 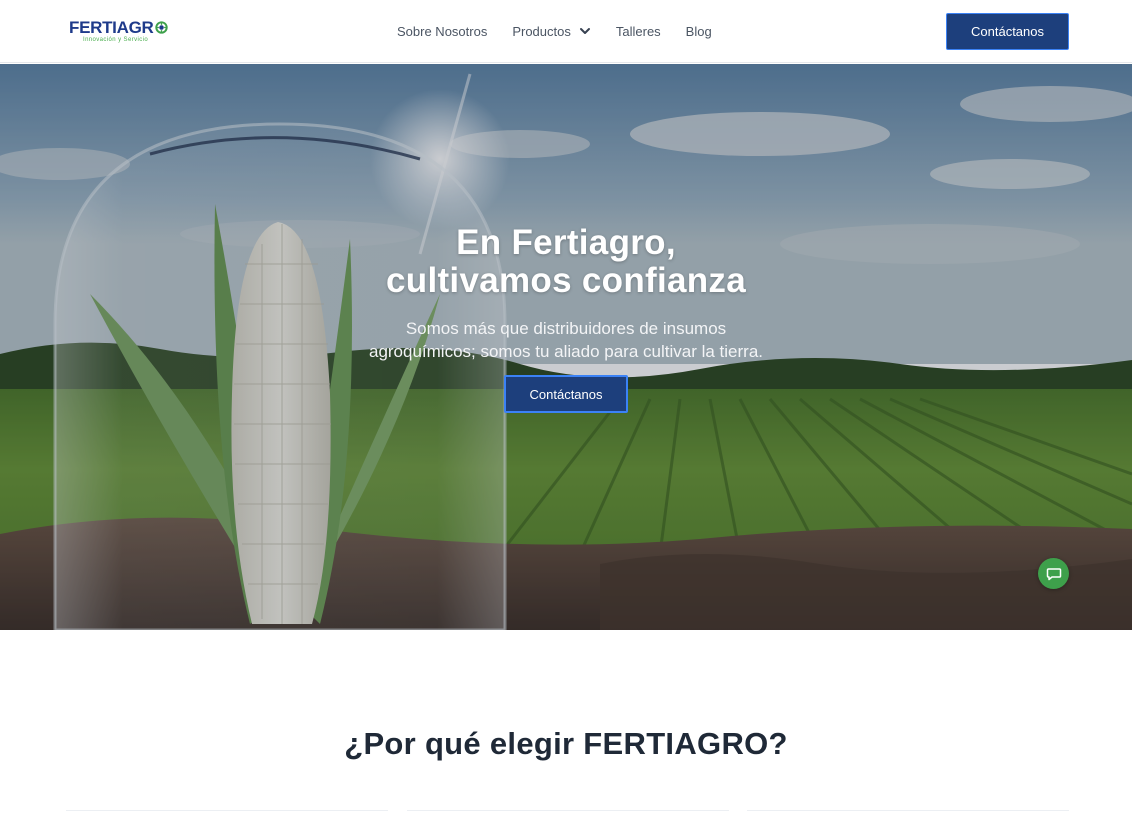 What do you see at coordinates (566, 242) in the screenshot?
I see `hero-title-line: En Fertiagro,` at bounding box center [566, 242].